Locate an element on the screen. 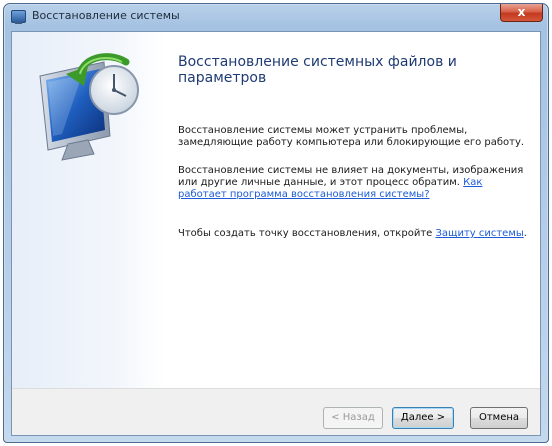 The width and height of the screenshot is (552, 446). title-bar: Восстановление системы x is located at coordinates (276, 16).